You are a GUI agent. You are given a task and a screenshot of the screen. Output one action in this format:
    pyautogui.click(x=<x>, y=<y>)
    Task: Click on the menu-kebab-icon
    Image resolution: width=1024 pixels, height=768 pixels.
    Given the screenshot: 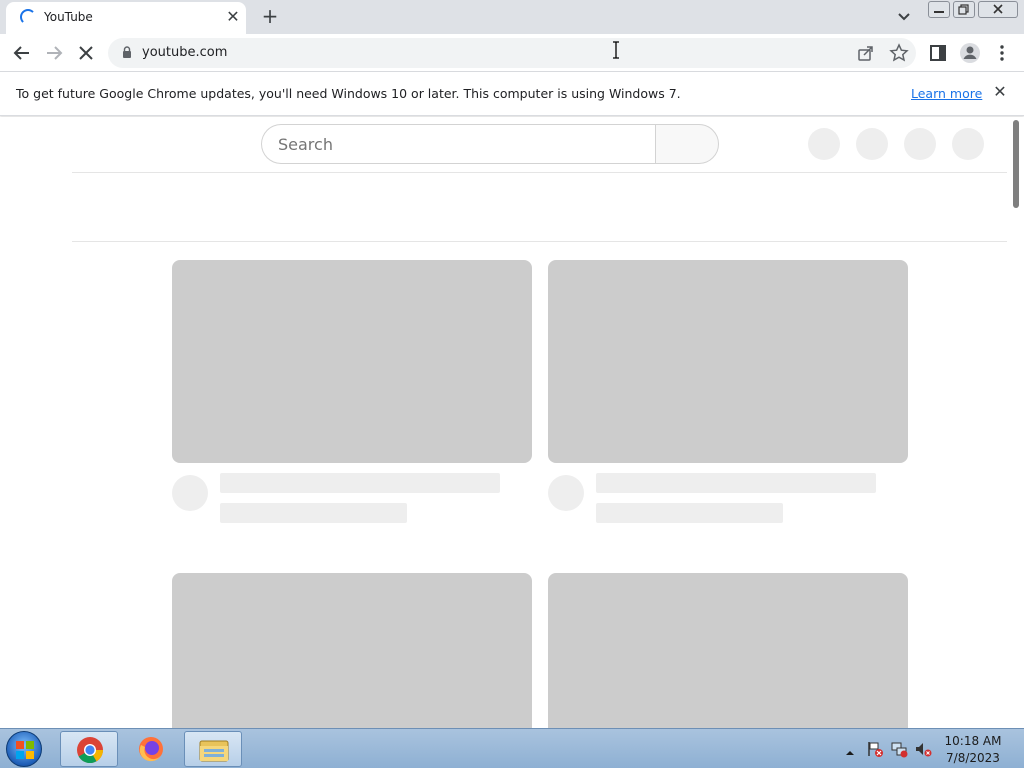 What is the action you would take?
    pyautogui.click(x=1002, y=53)
    